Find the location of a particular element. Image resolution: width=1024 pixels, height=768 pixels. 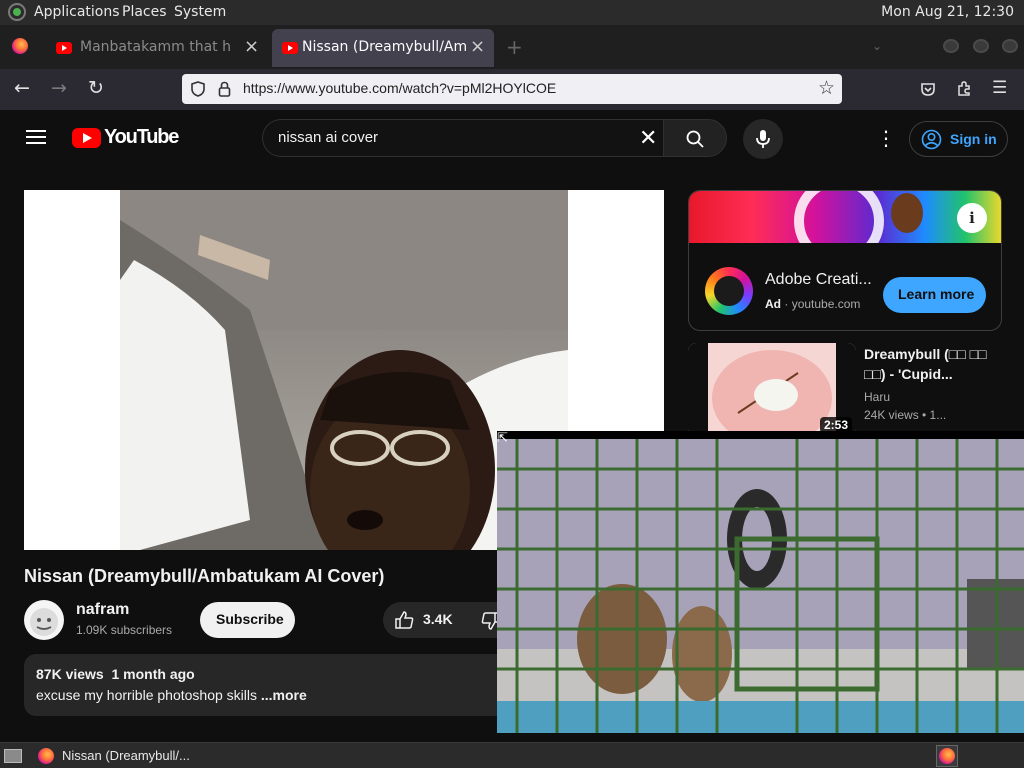

workspace-switcher is located at coordinates (947, 756).